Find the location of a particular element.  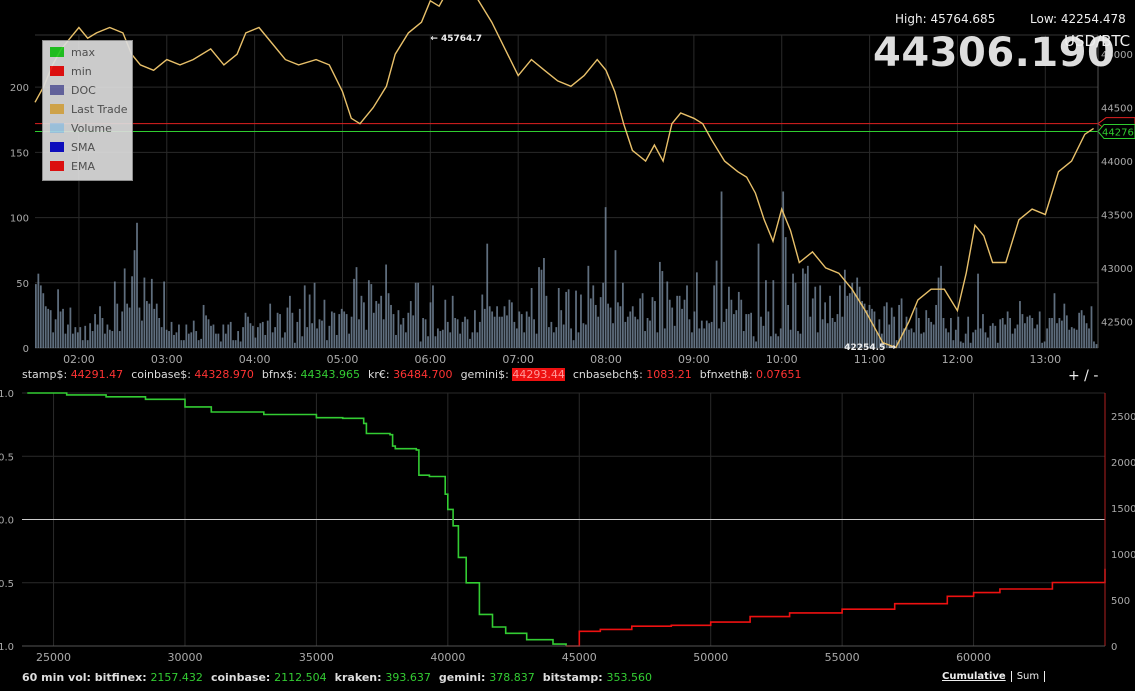

ask-depth-line is located at coordinates (836, 607).